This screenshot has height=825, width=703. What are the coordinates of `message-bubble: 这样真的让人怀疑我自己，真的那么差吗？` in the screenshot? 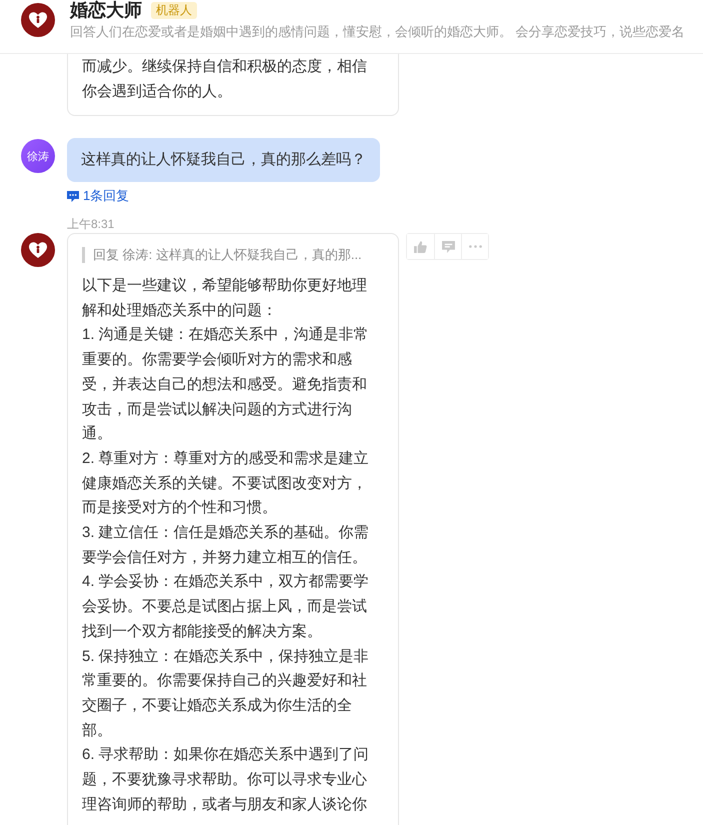 It's located at (223, 160).